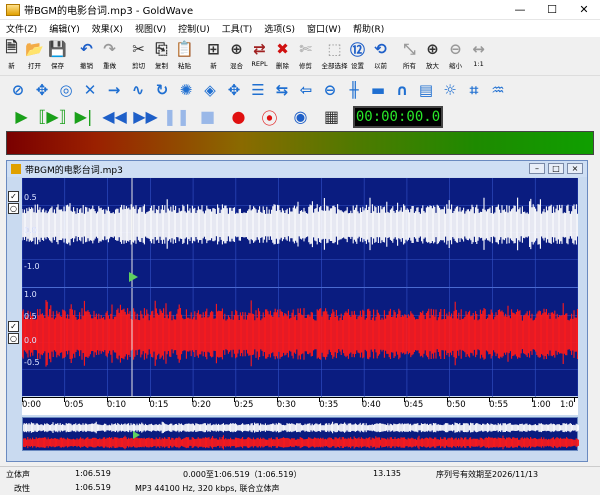 Image resolution: width=600 pixels, height=495 pixels. I want to click on play-selection-icon: ⟦▶⟧, so click(52, 117).